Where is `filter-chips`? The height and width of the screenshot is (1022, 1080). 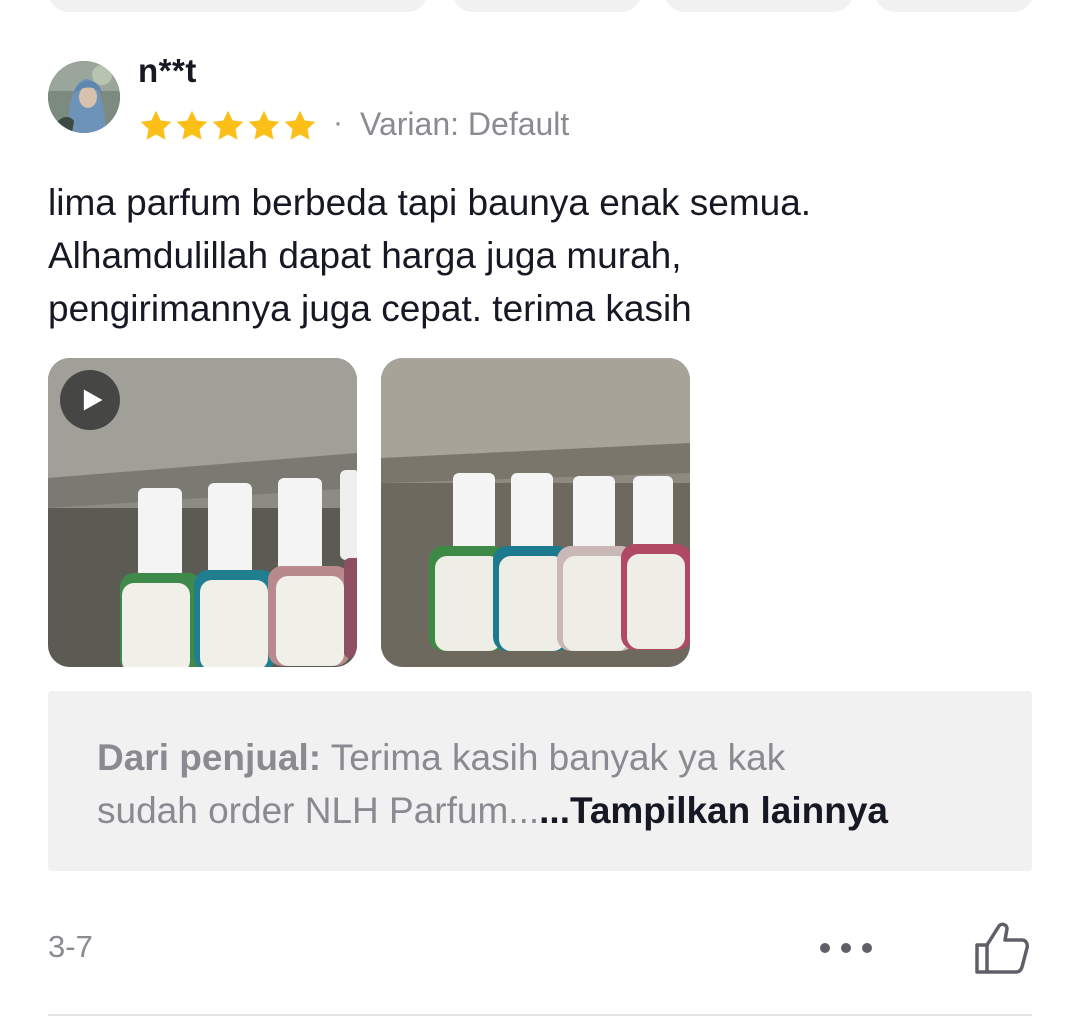
filter-chips is located at coordinates (540, 6).